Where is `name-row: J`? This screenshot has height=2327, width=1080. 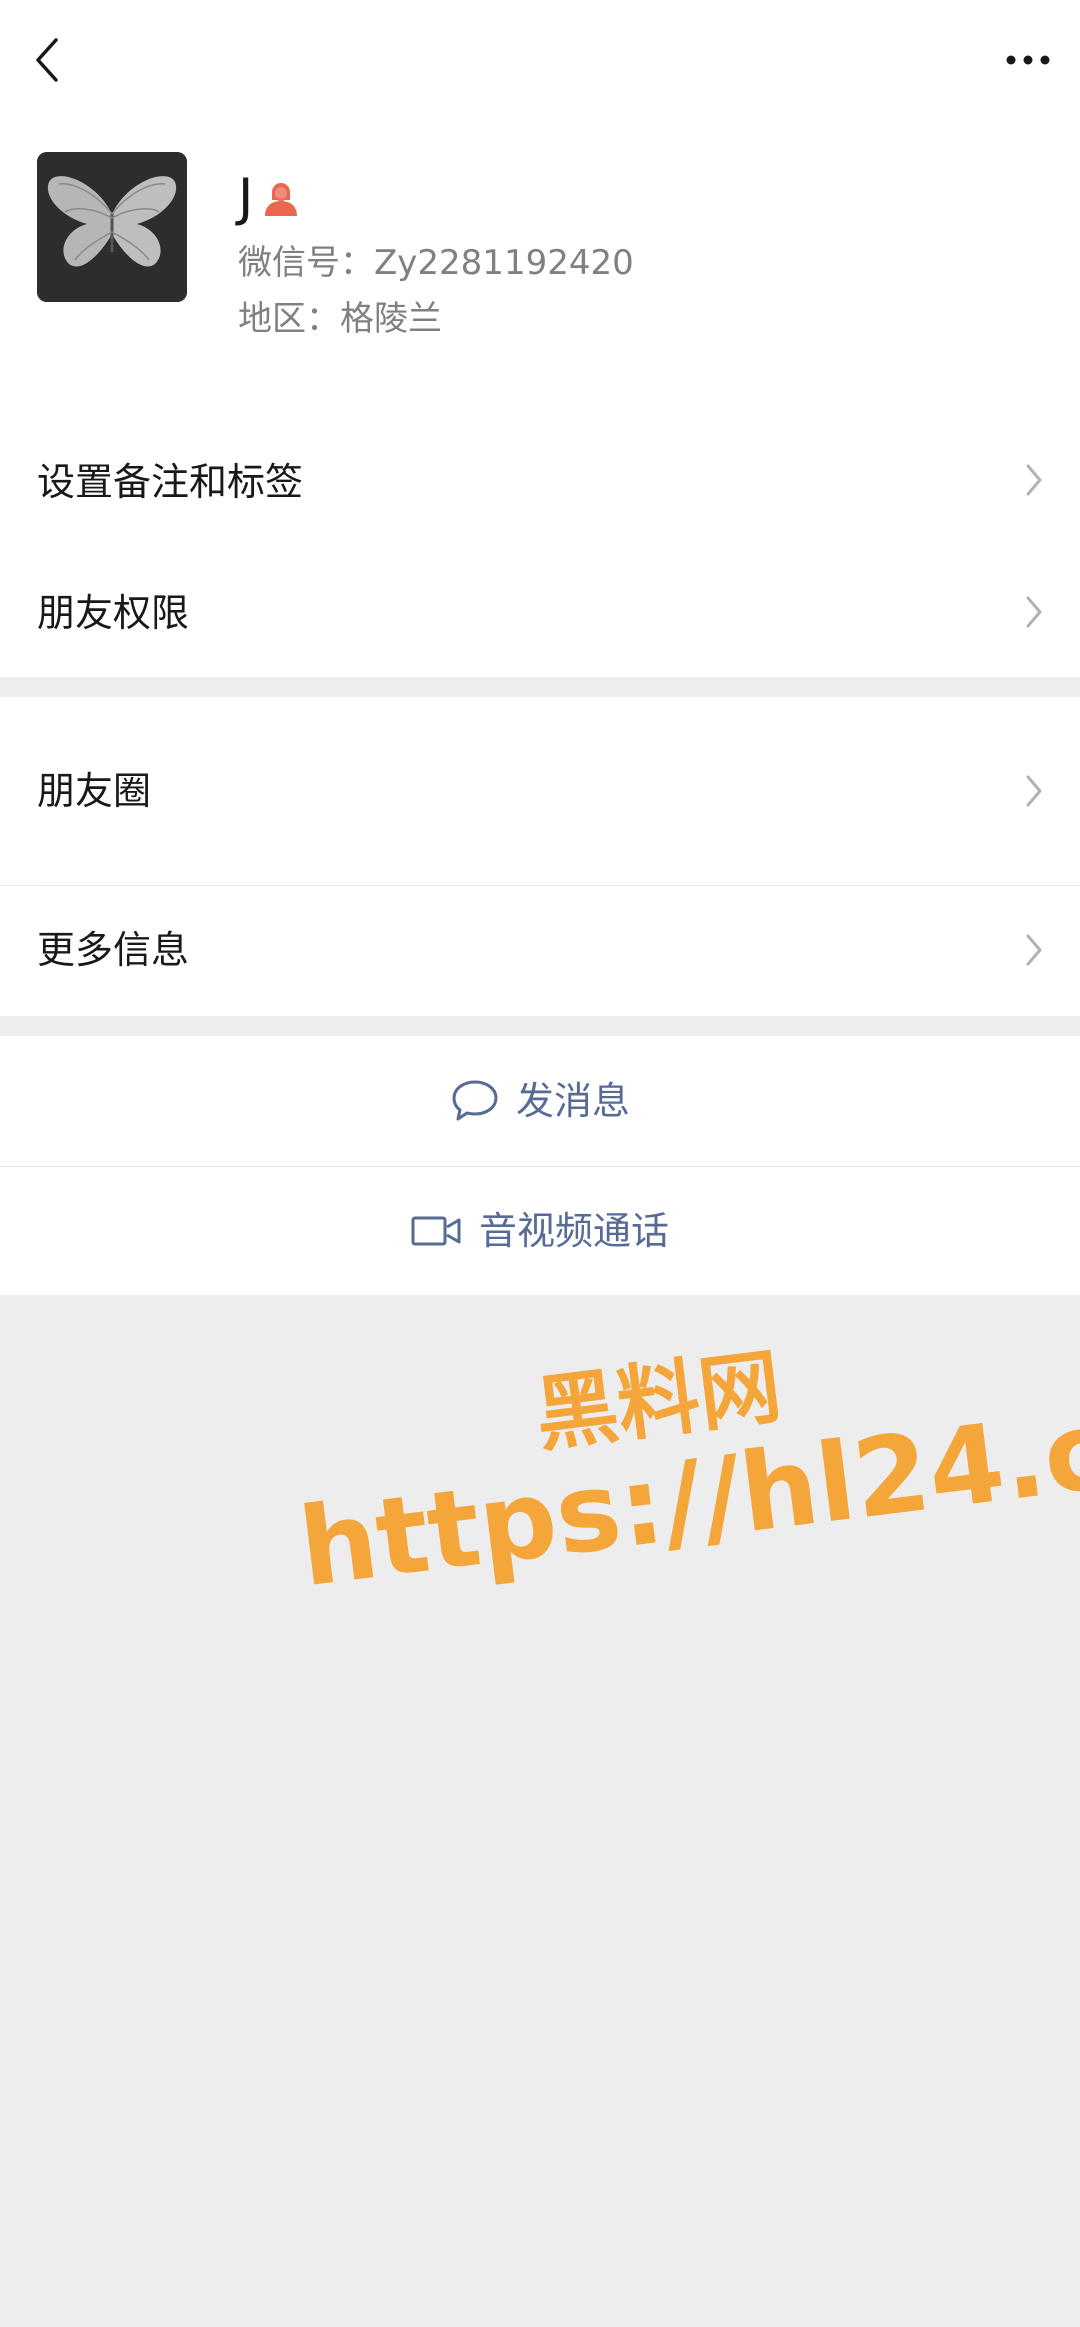 name-row: J is located at coordinates (269, 198).